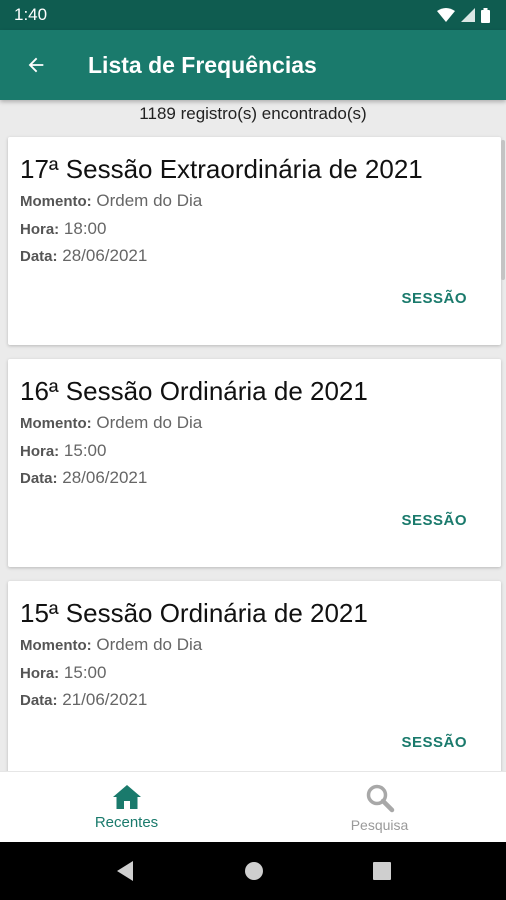 The image size is (506, 900). I want to click on data-value: 21/06/2021, so click(105, 699).